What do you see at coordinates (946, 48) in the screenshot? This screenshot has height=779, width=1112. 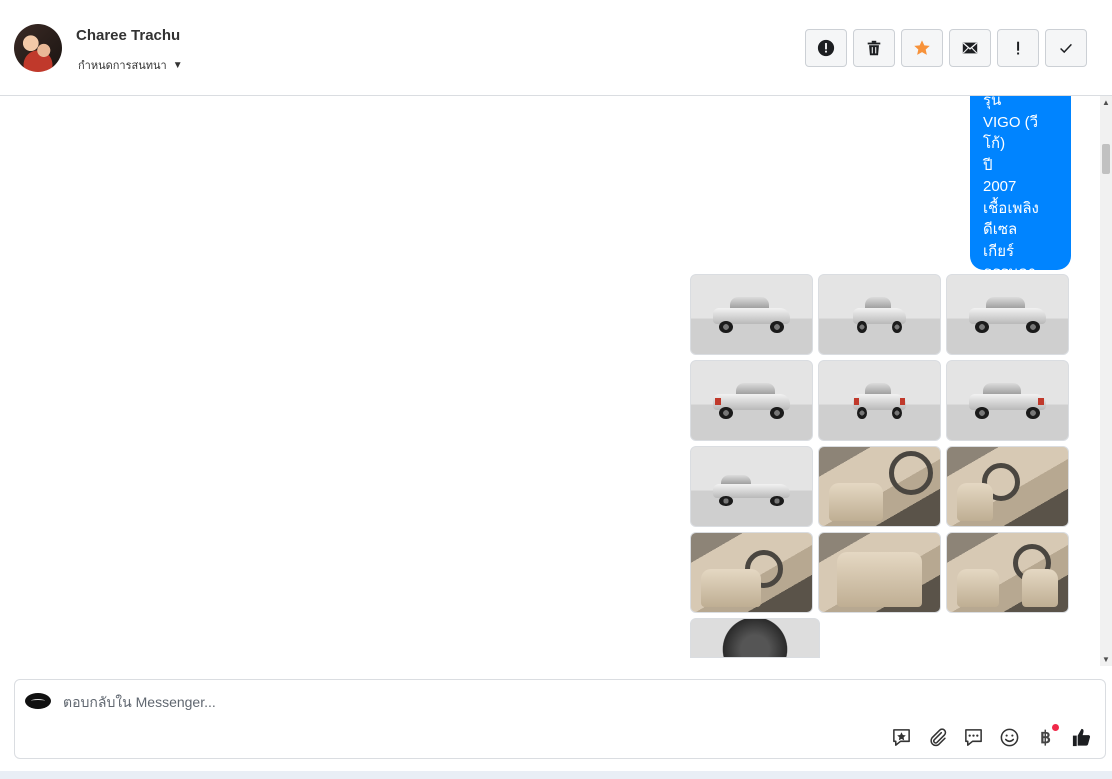 I see `conversation-actions` at bounding box center [946, 48].